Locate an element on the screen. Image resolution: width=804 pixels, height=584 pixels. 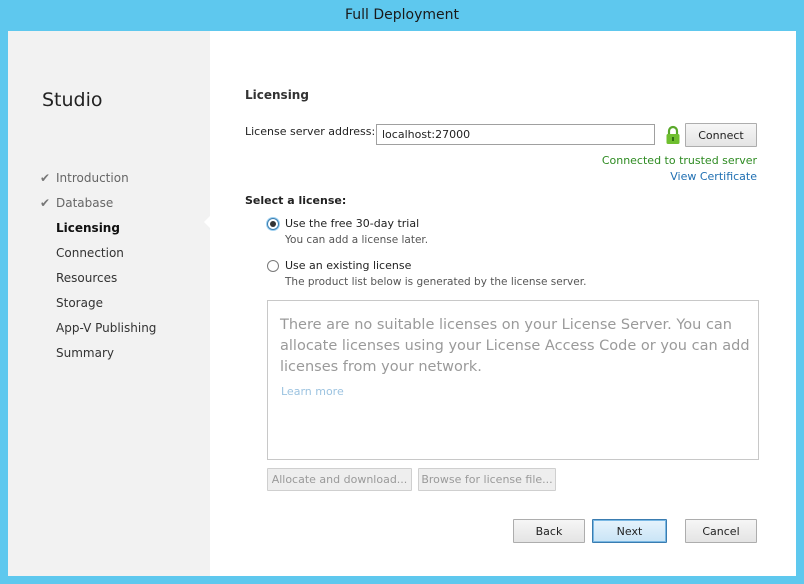
step-connection: Connection is located at coordinates (98, 253).